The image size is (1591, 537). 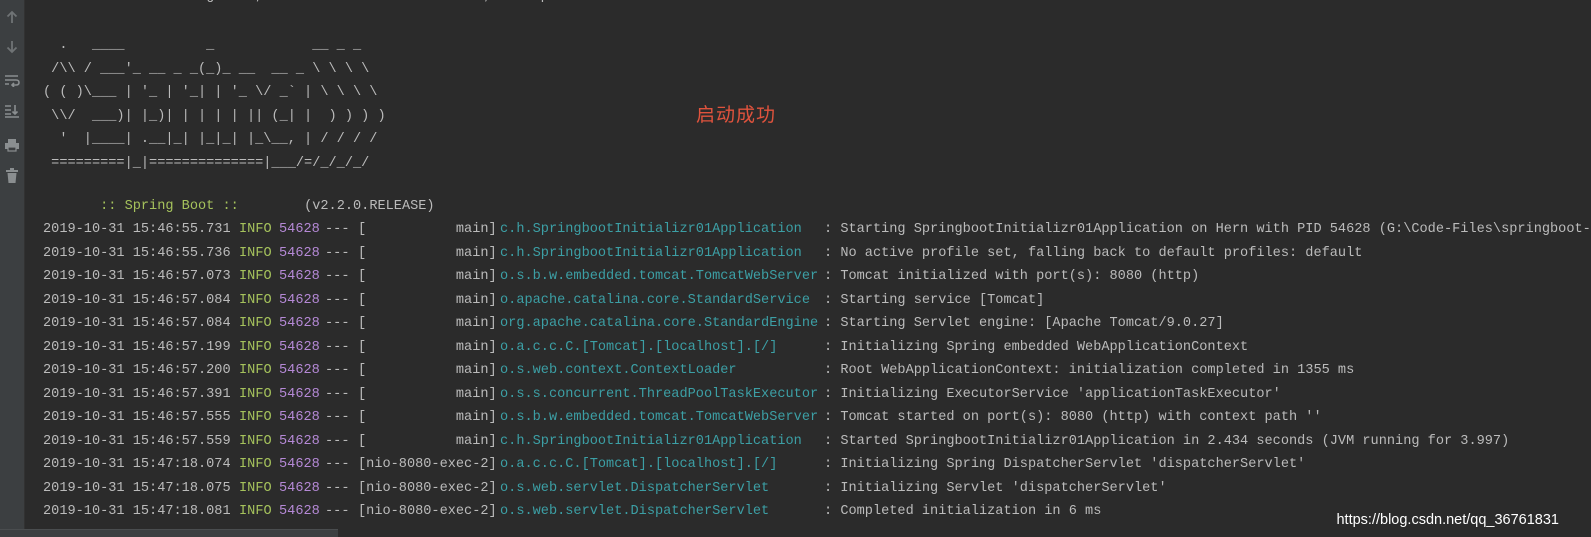 What do you see at coordinates (12, 268) in the screenshot?
I see `console-toolbar` at bounding box center [12, 268].